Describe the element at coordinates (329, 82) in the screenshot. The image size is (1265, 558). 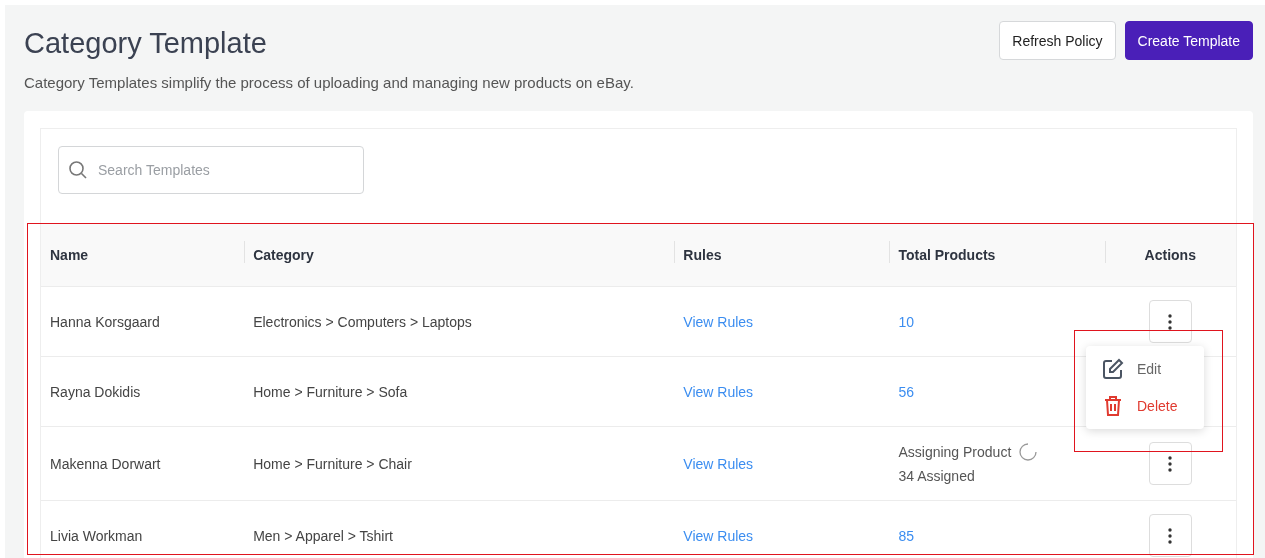
I see `page-description: Category Templates simplify the process of uploading and managing new products on eBay.` at that location.